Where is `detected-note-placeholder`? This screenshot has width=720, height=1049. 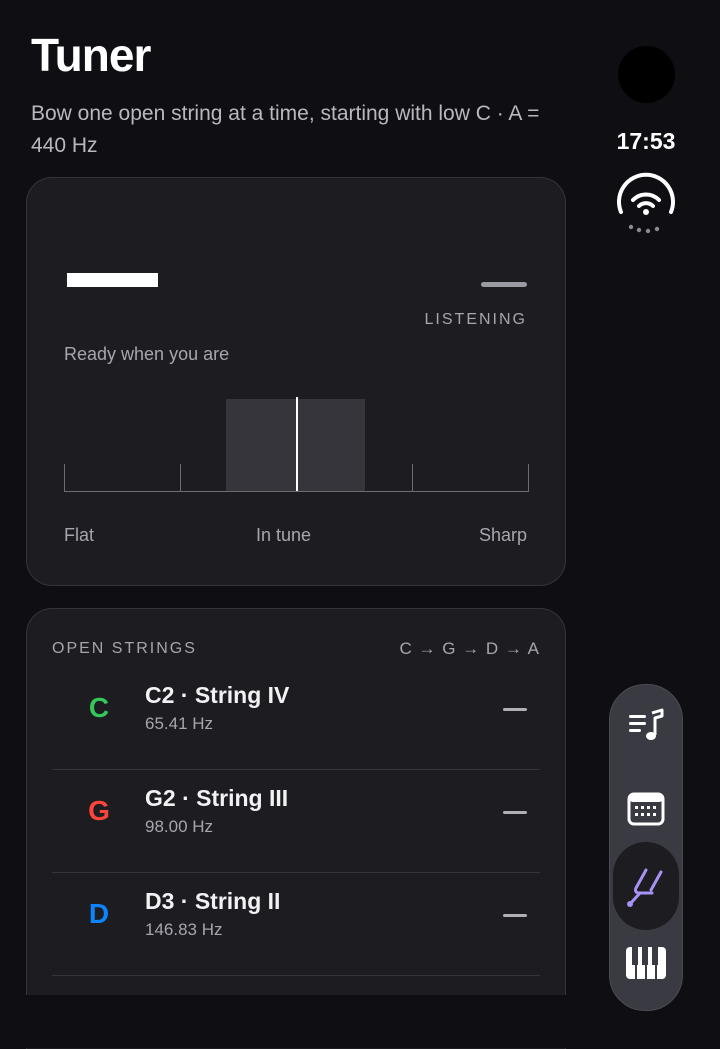
detected-note-placeholder is located at coordinates (112, 280).